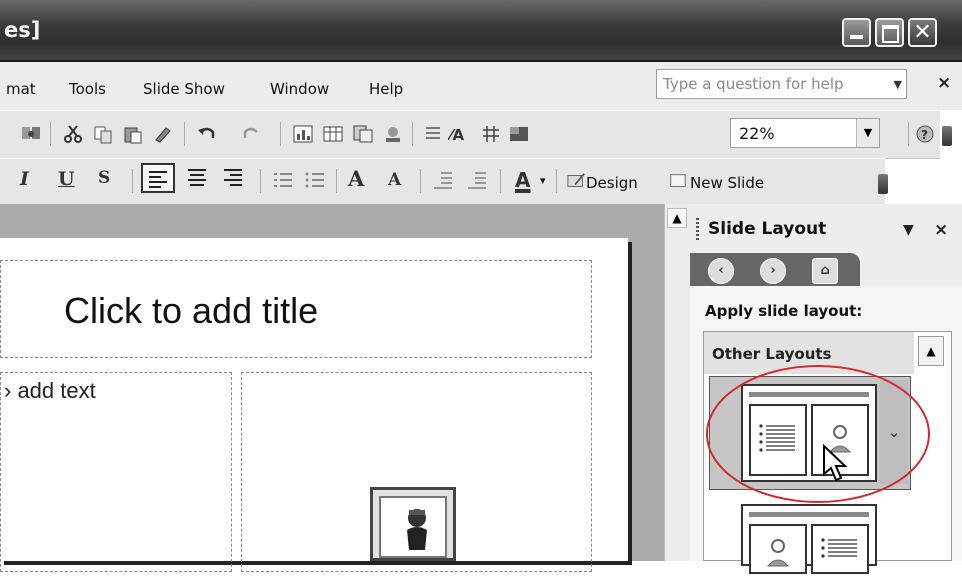 The height and width of the screenshot is (576, 962). I want to click on menu-slide-show: Slide Show, so click(184, 89).